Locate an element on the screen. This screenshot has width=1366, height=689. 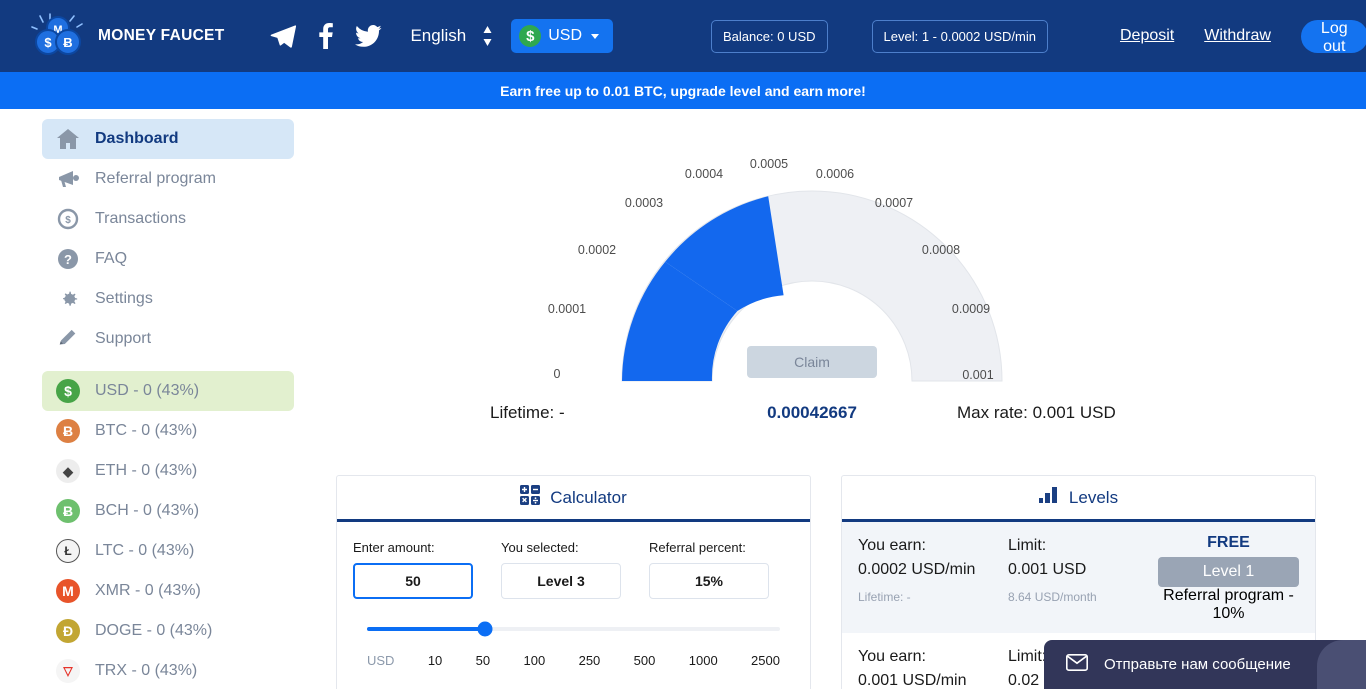
twitter-icon is located at coordinates (368, 36).